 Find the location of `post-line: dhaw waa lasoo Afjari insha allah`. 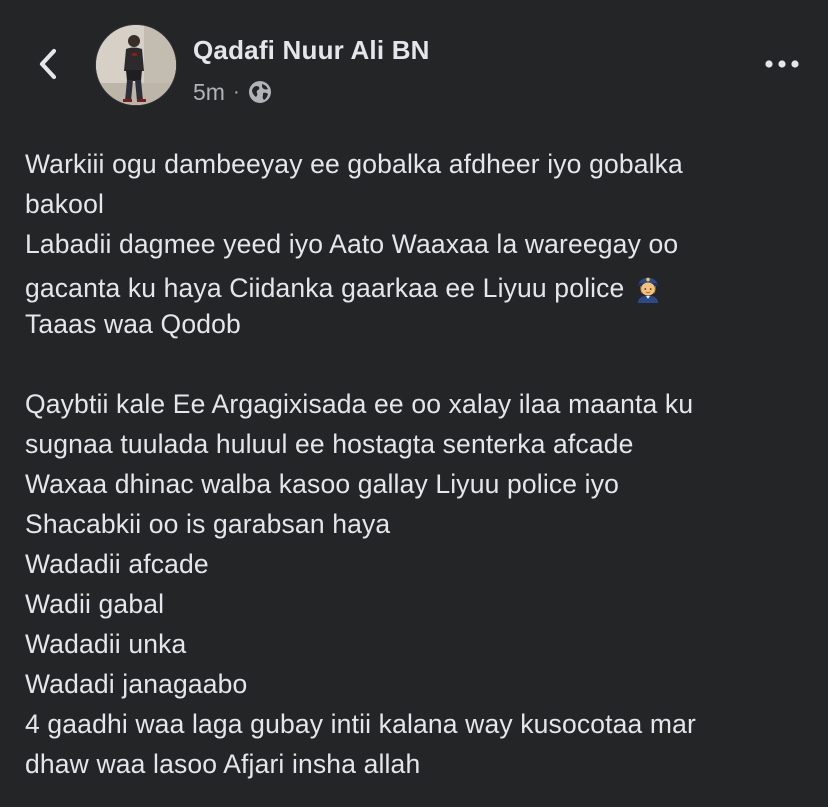

post-line: dhaw waa lasoo Afjari insha allah is located at coordinates (223, 764).